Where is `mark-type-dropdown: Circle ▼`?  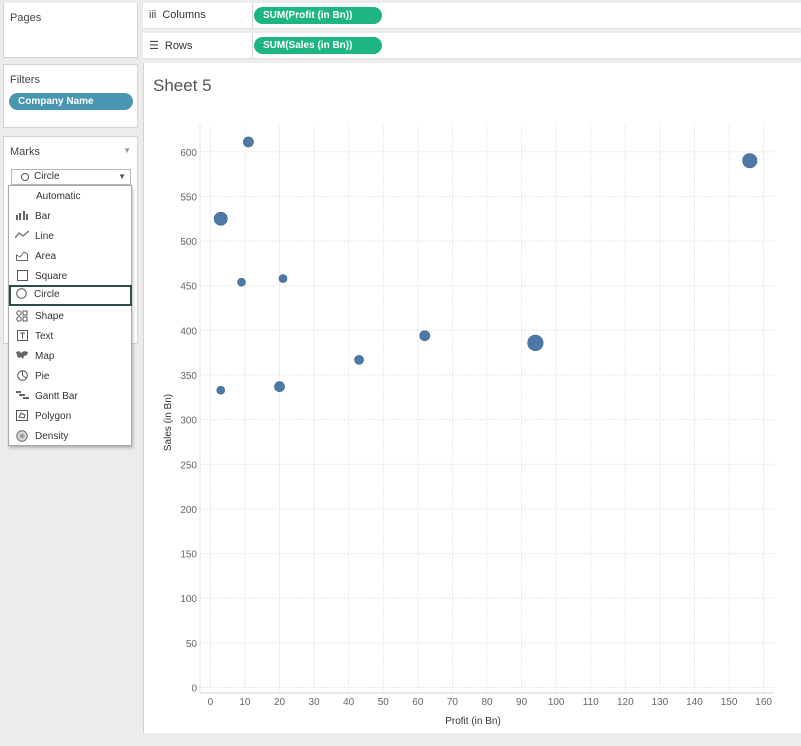 mark-type-dropdown: Circle ▼ is located at coordinates (71, 177).